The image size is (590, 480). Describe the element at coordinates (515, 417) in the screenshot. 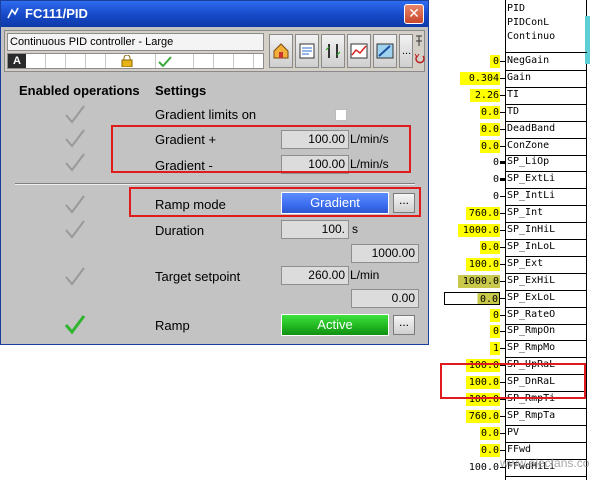

I see `block-pin-sp-rmpta: 760.0 SP_RmpTa` at that location.